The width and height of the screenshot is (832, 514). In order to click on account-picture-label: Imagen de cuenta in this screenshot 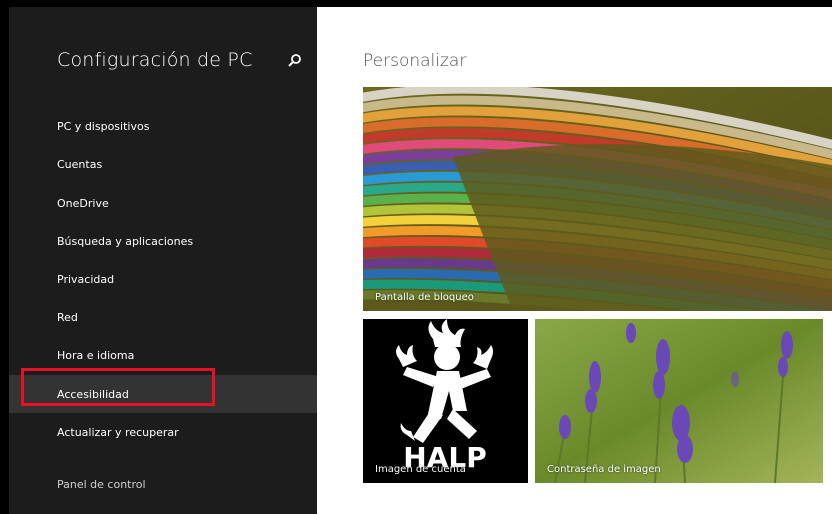, I will do `click(420, 469)`.